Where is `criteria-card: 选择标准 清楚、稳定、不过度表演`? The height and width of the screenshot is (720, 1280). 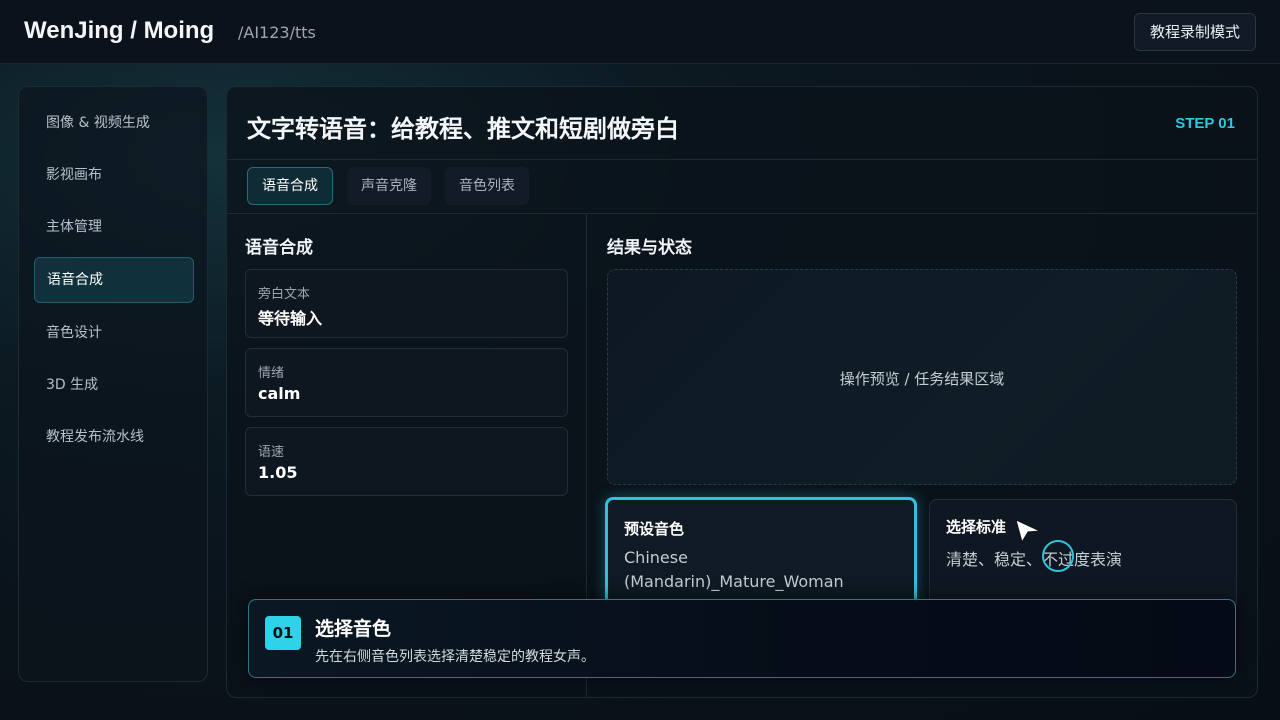 criteria-card: 选择标准 清楚、稳定、不过度表演 is located at coordinates (1083, 554).